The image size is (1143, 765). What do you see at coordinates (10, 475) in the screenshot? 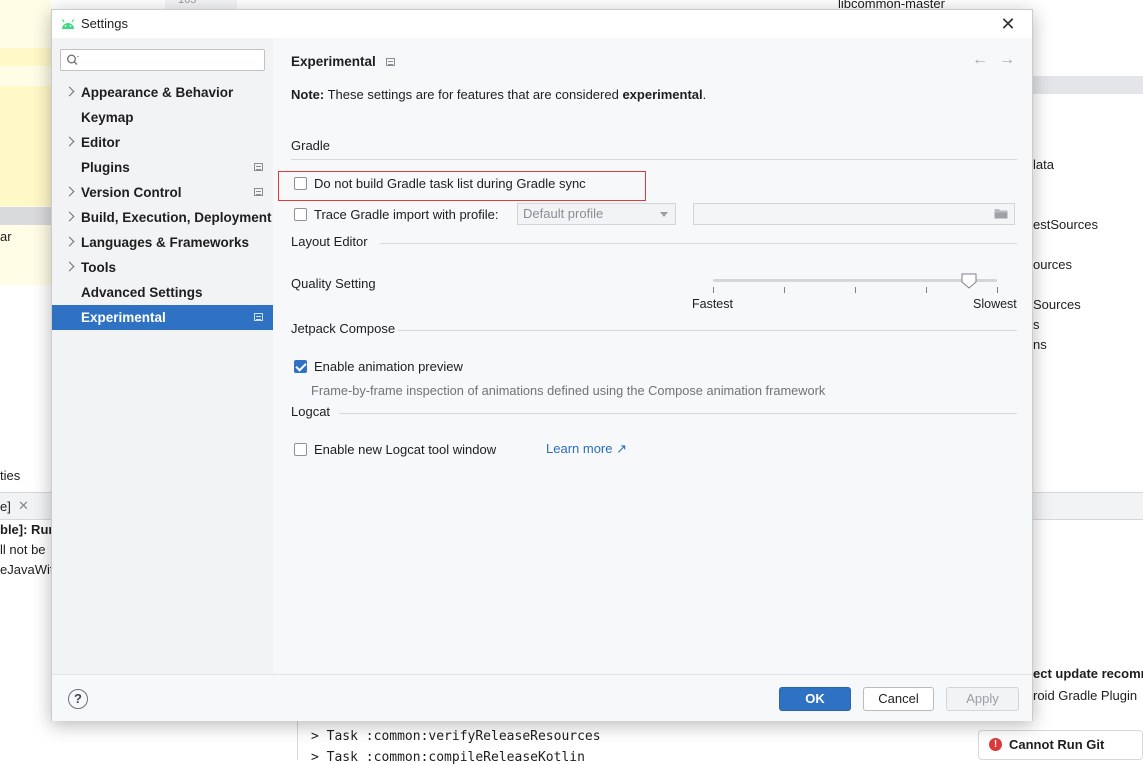
I see `left-ties-text: ties` at bounding box center [10, 475].